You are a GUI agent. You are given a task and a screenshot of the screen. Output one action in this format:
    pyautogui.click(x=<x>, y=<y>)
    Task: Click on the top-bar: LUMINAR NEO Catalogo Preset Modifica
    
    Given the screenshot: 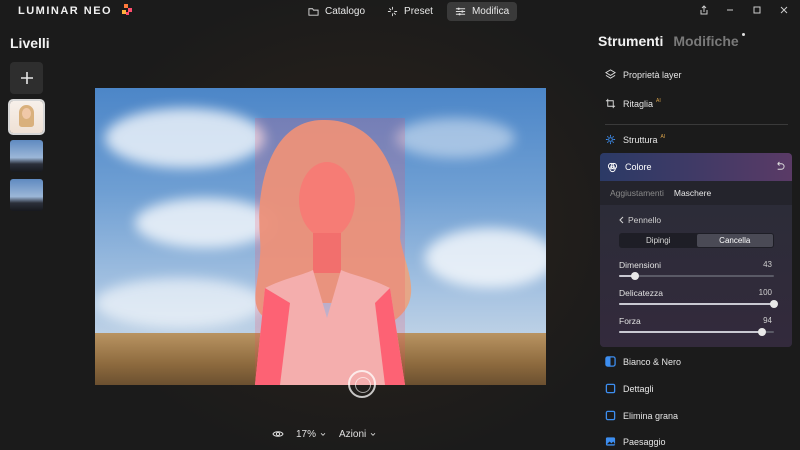 What is the action you would take?
    pyautogui.click(x=400, y=11)
    